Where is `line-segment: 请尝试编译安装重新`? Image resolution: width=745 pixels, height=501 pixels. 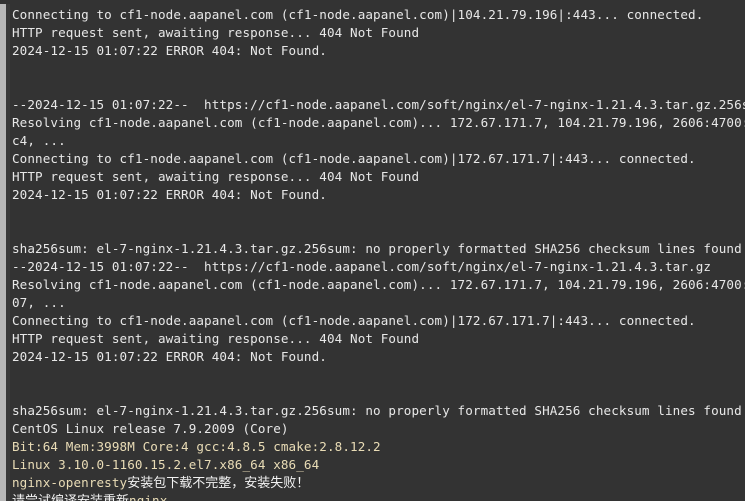 line-segment: 请尝试编译安装重新 is located at coordinates (70, 497).